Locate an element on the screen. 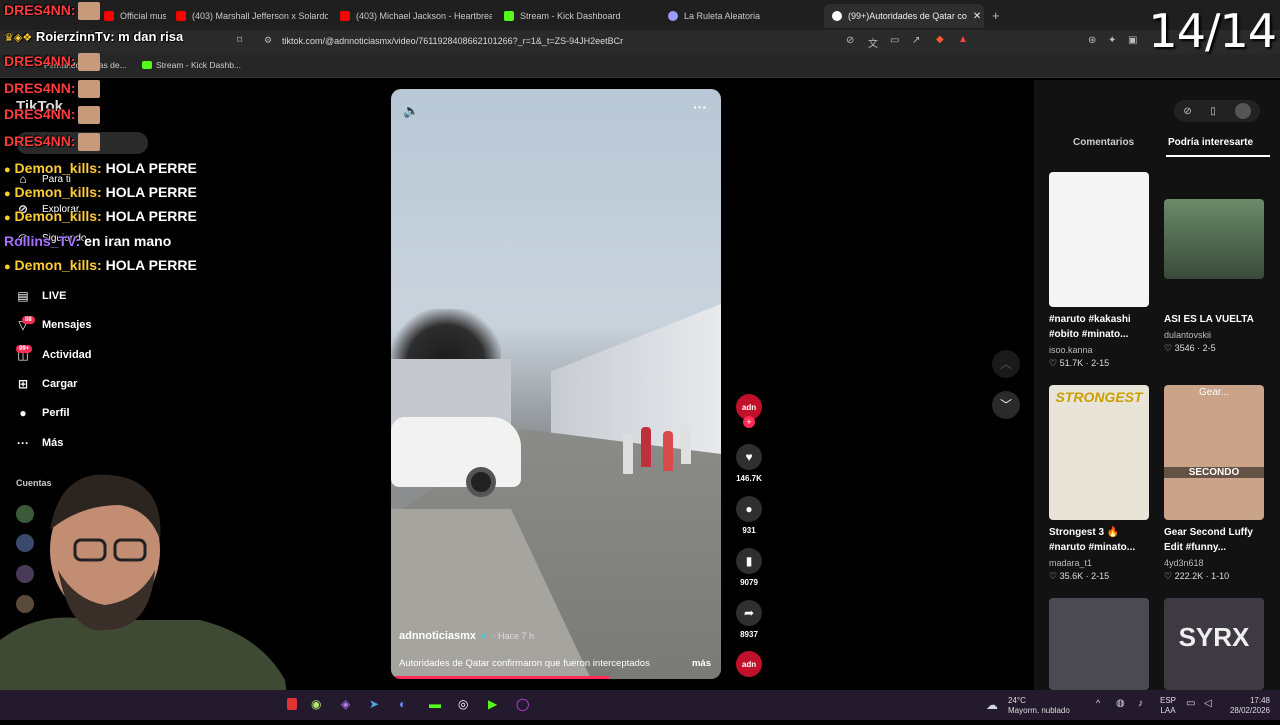 The image size is (1280, 725). steam-icon: ➤ is located at coordinates (374, 704).